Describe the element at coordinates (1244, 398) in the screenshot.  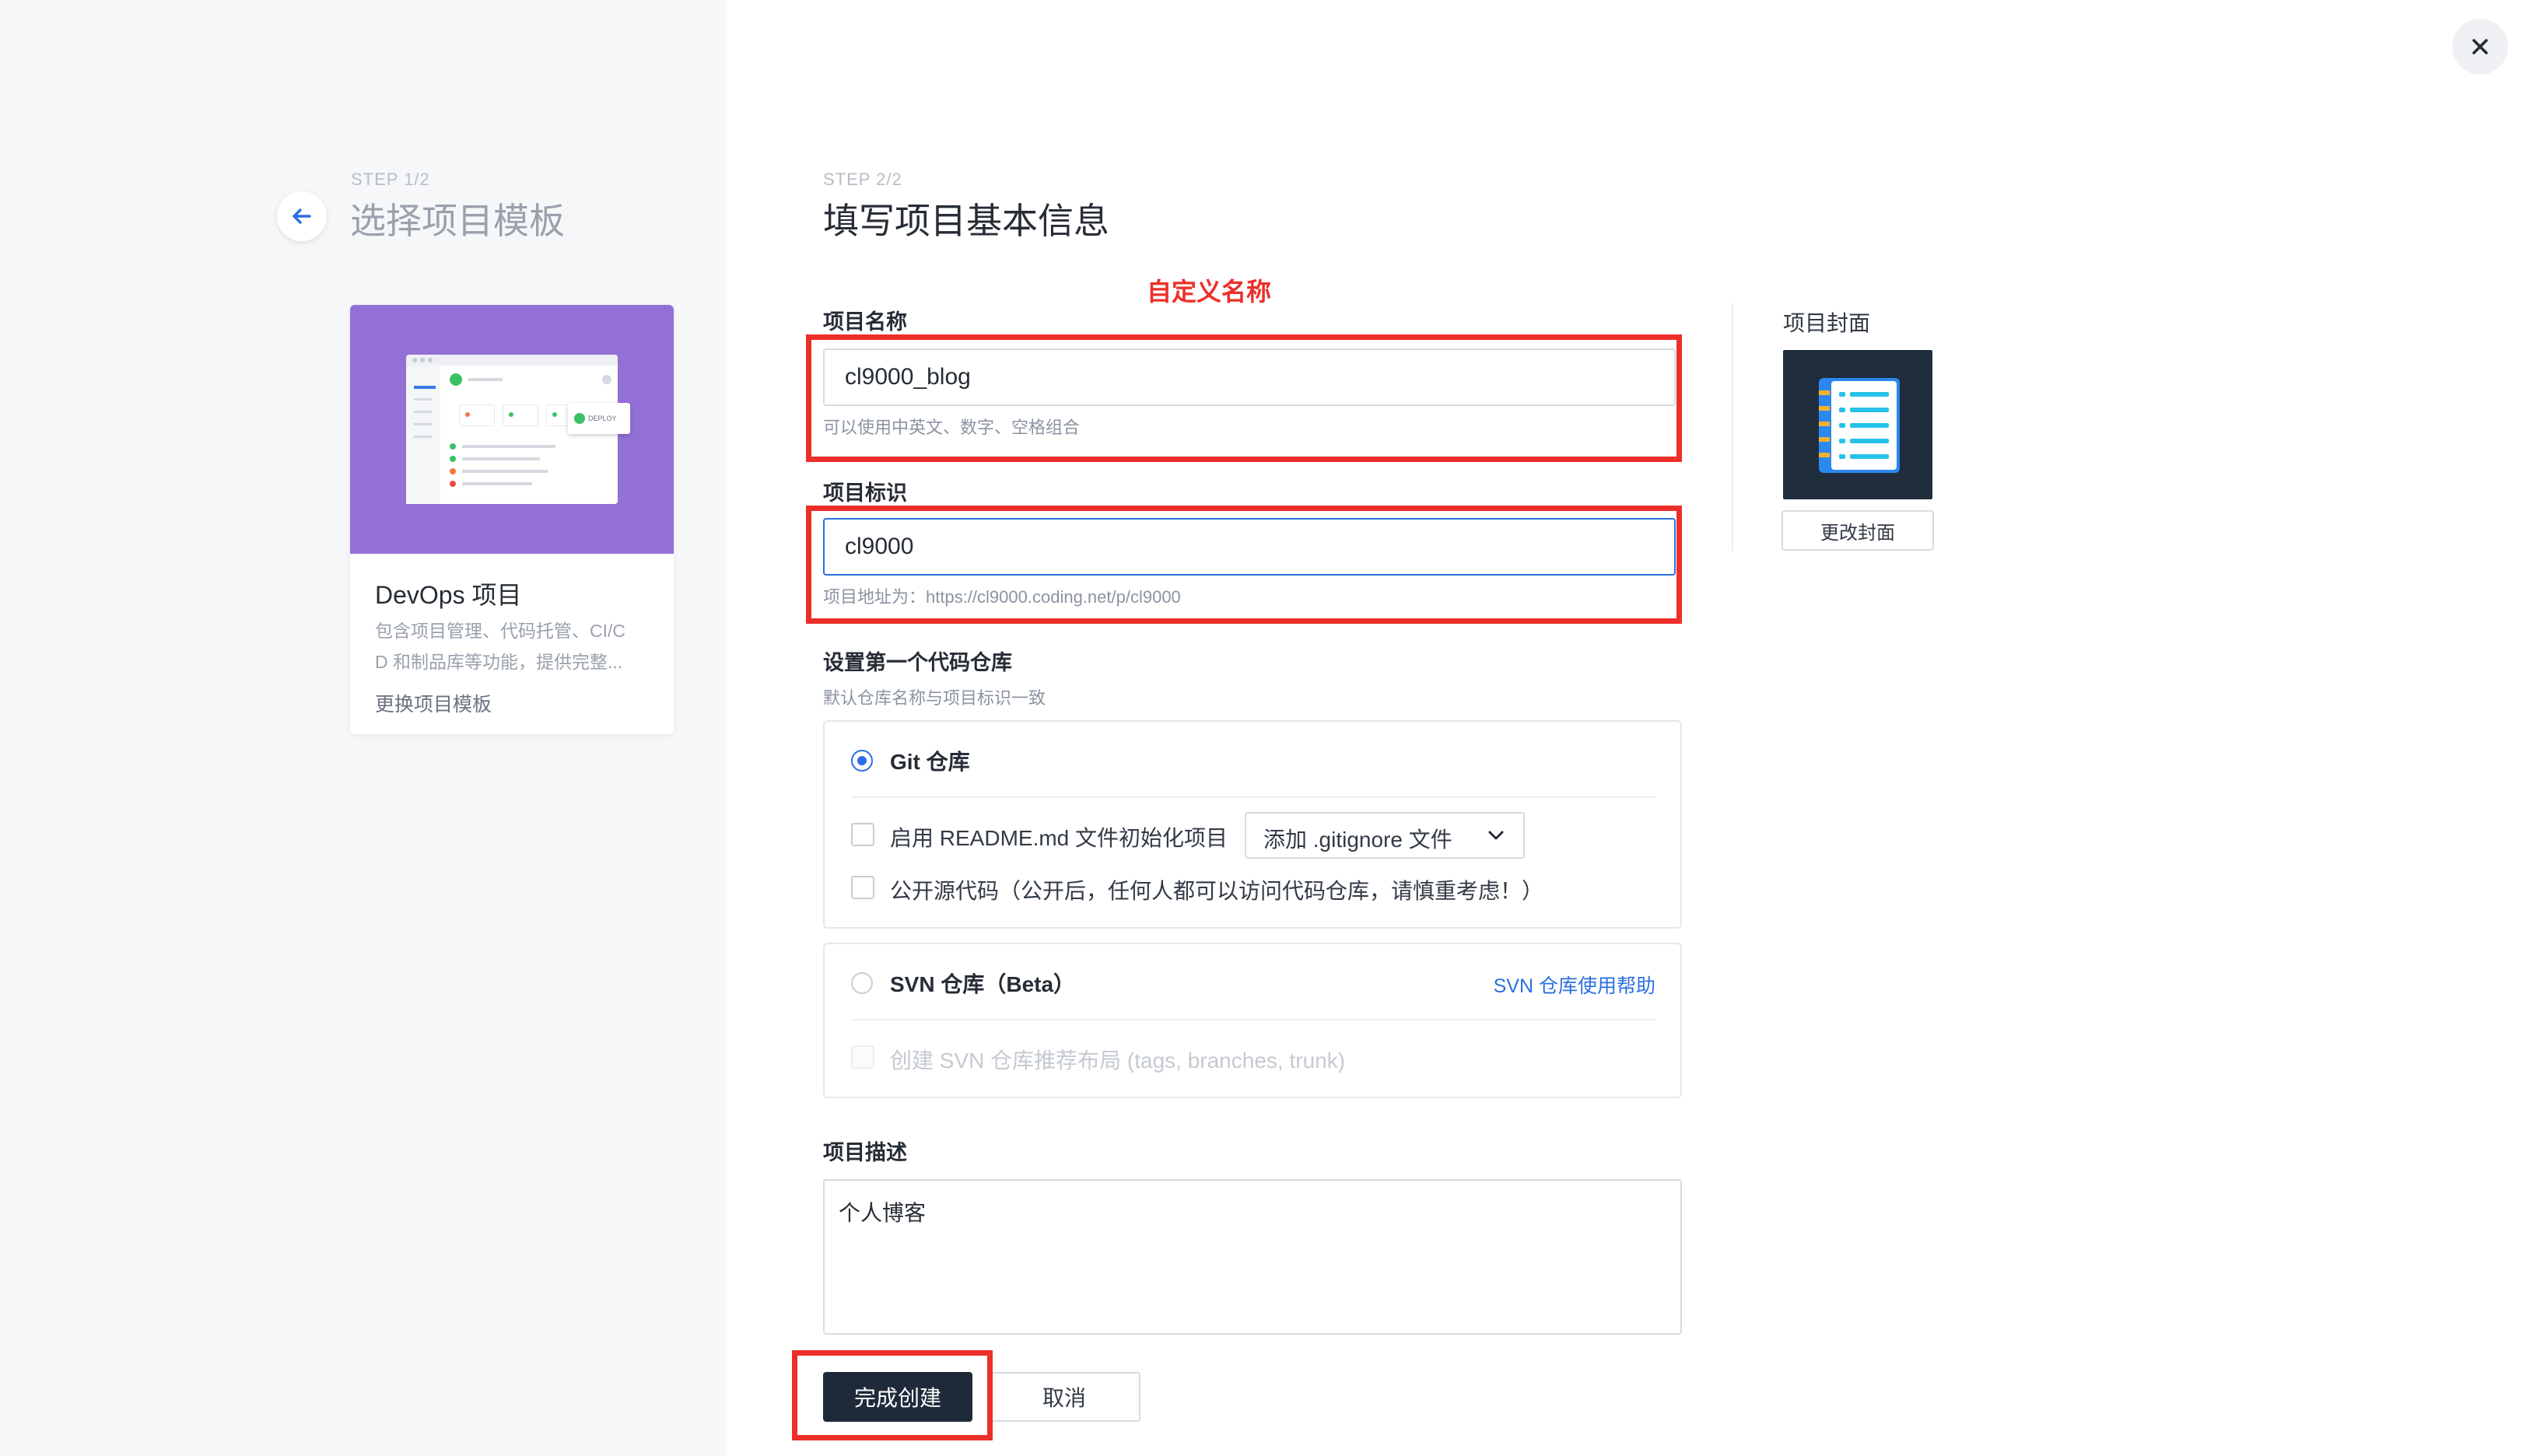
I see `annotation-box-name` at that location.